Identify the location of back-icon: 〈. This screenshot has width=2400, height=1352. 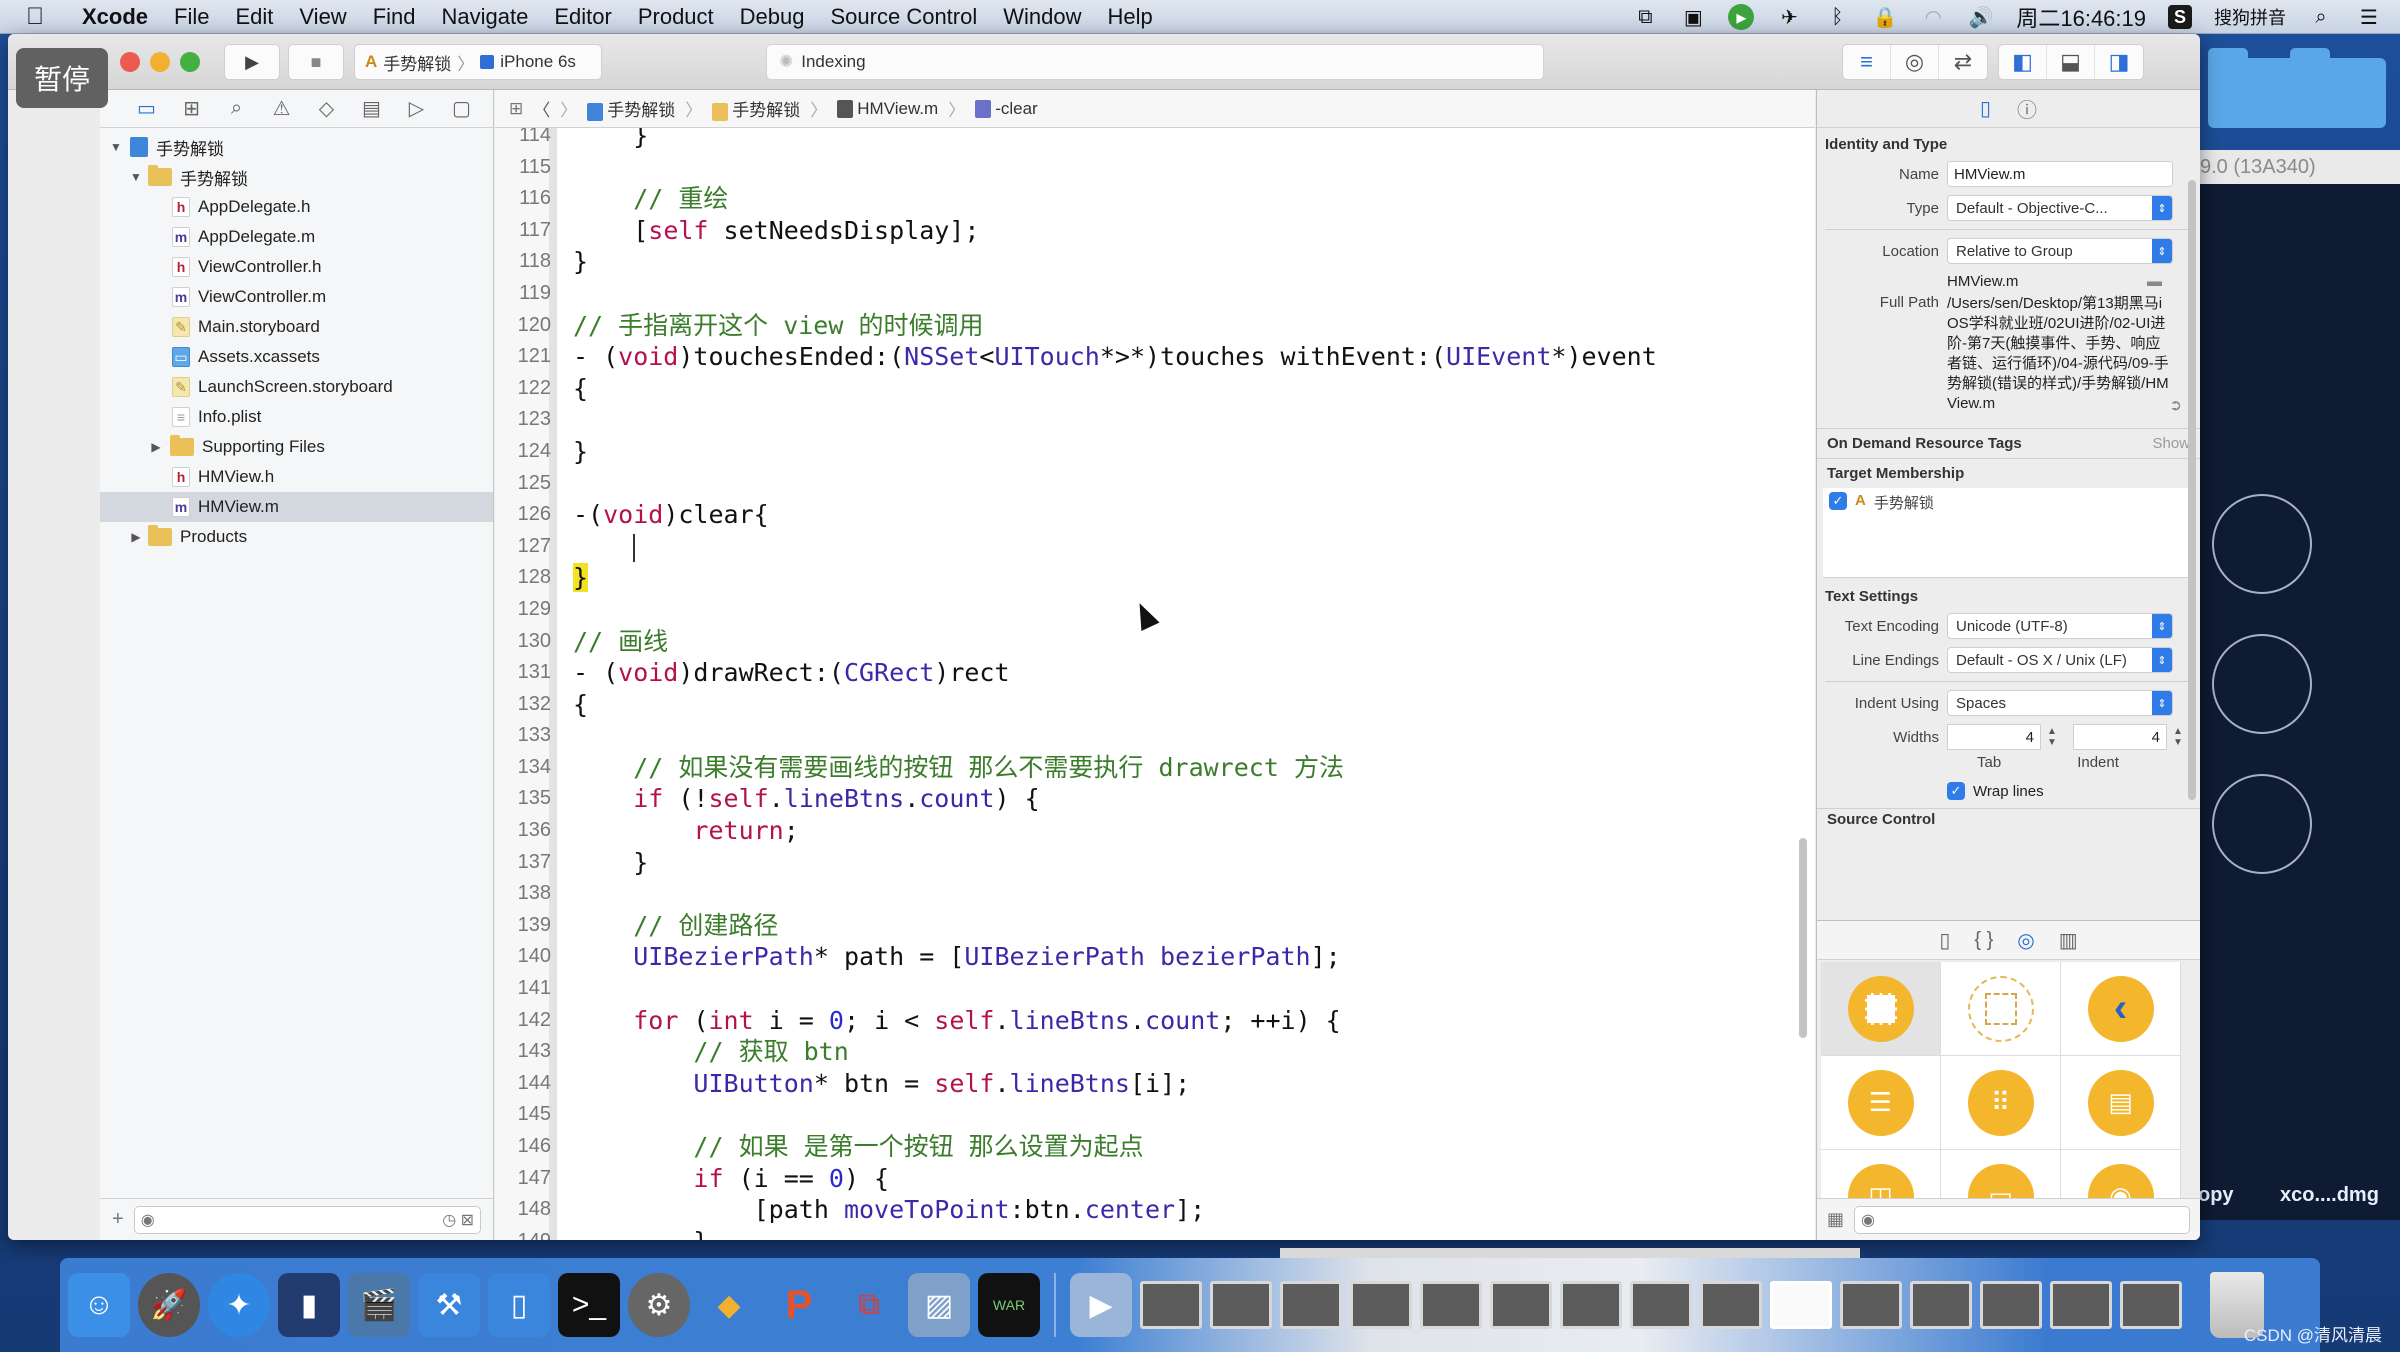
(541, 108).